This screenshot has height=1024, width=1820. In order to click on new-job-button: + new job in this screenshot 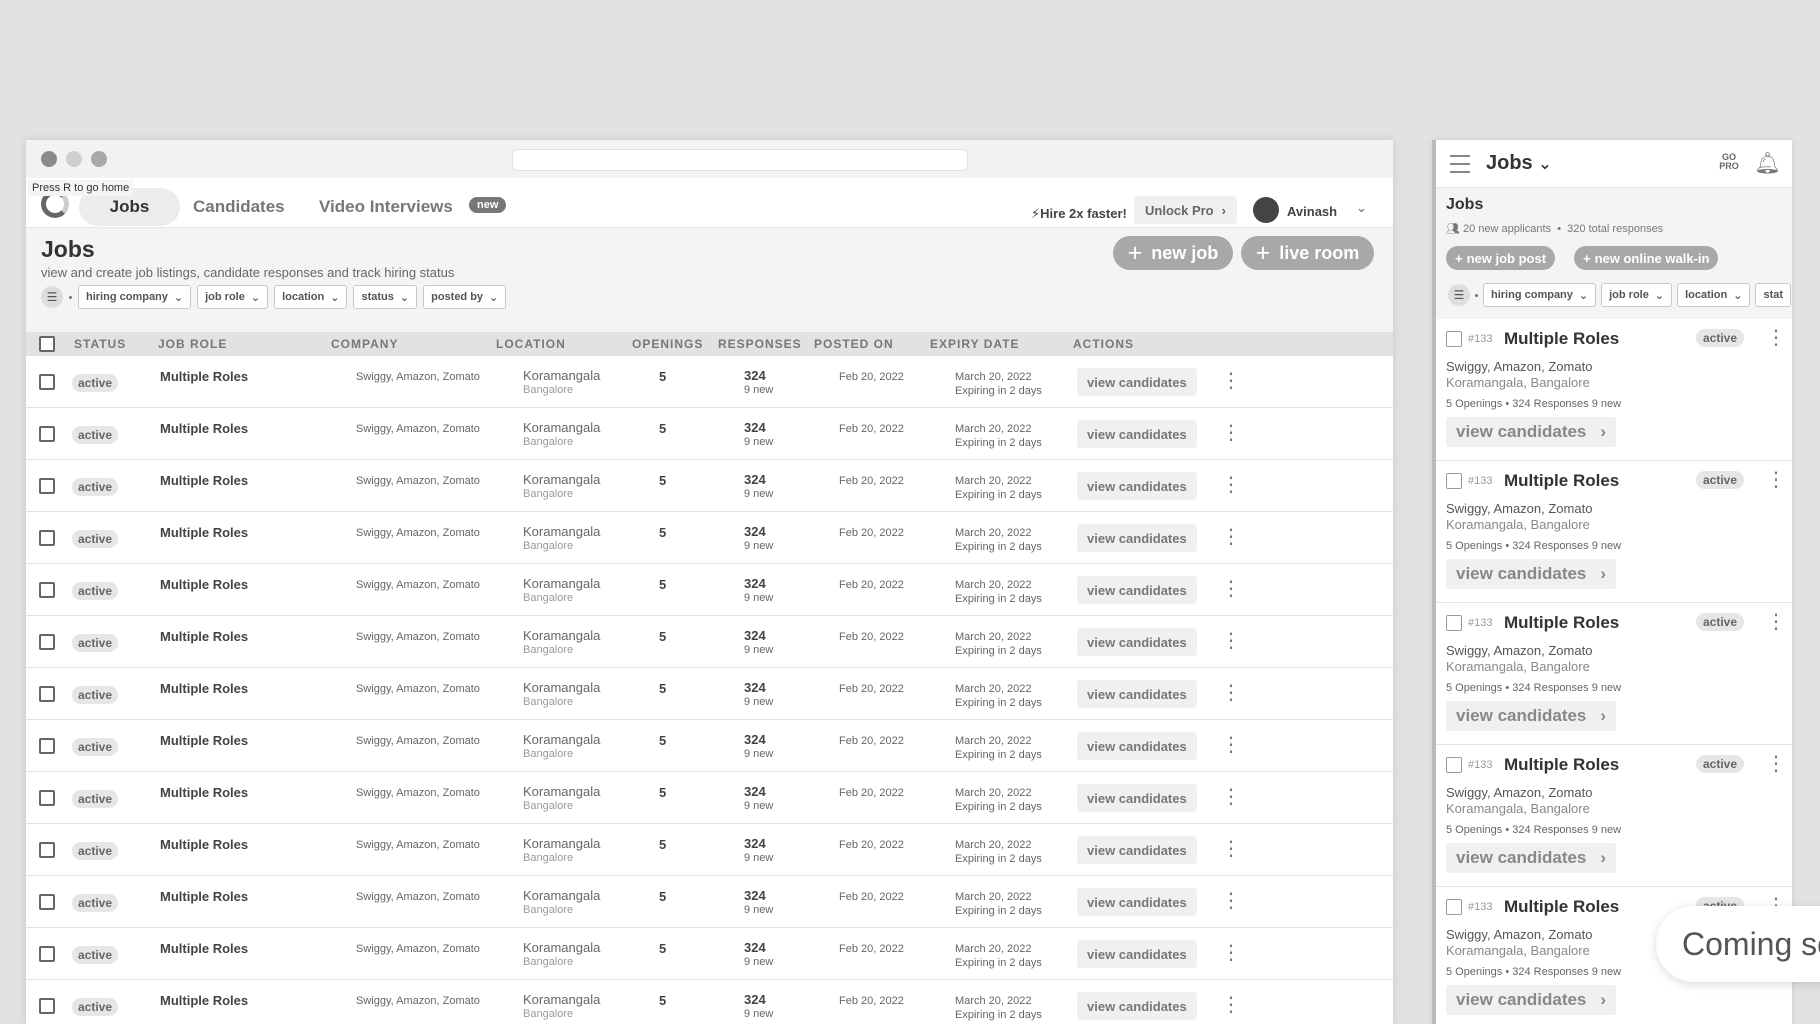, I will do `click(1173, 253)`.